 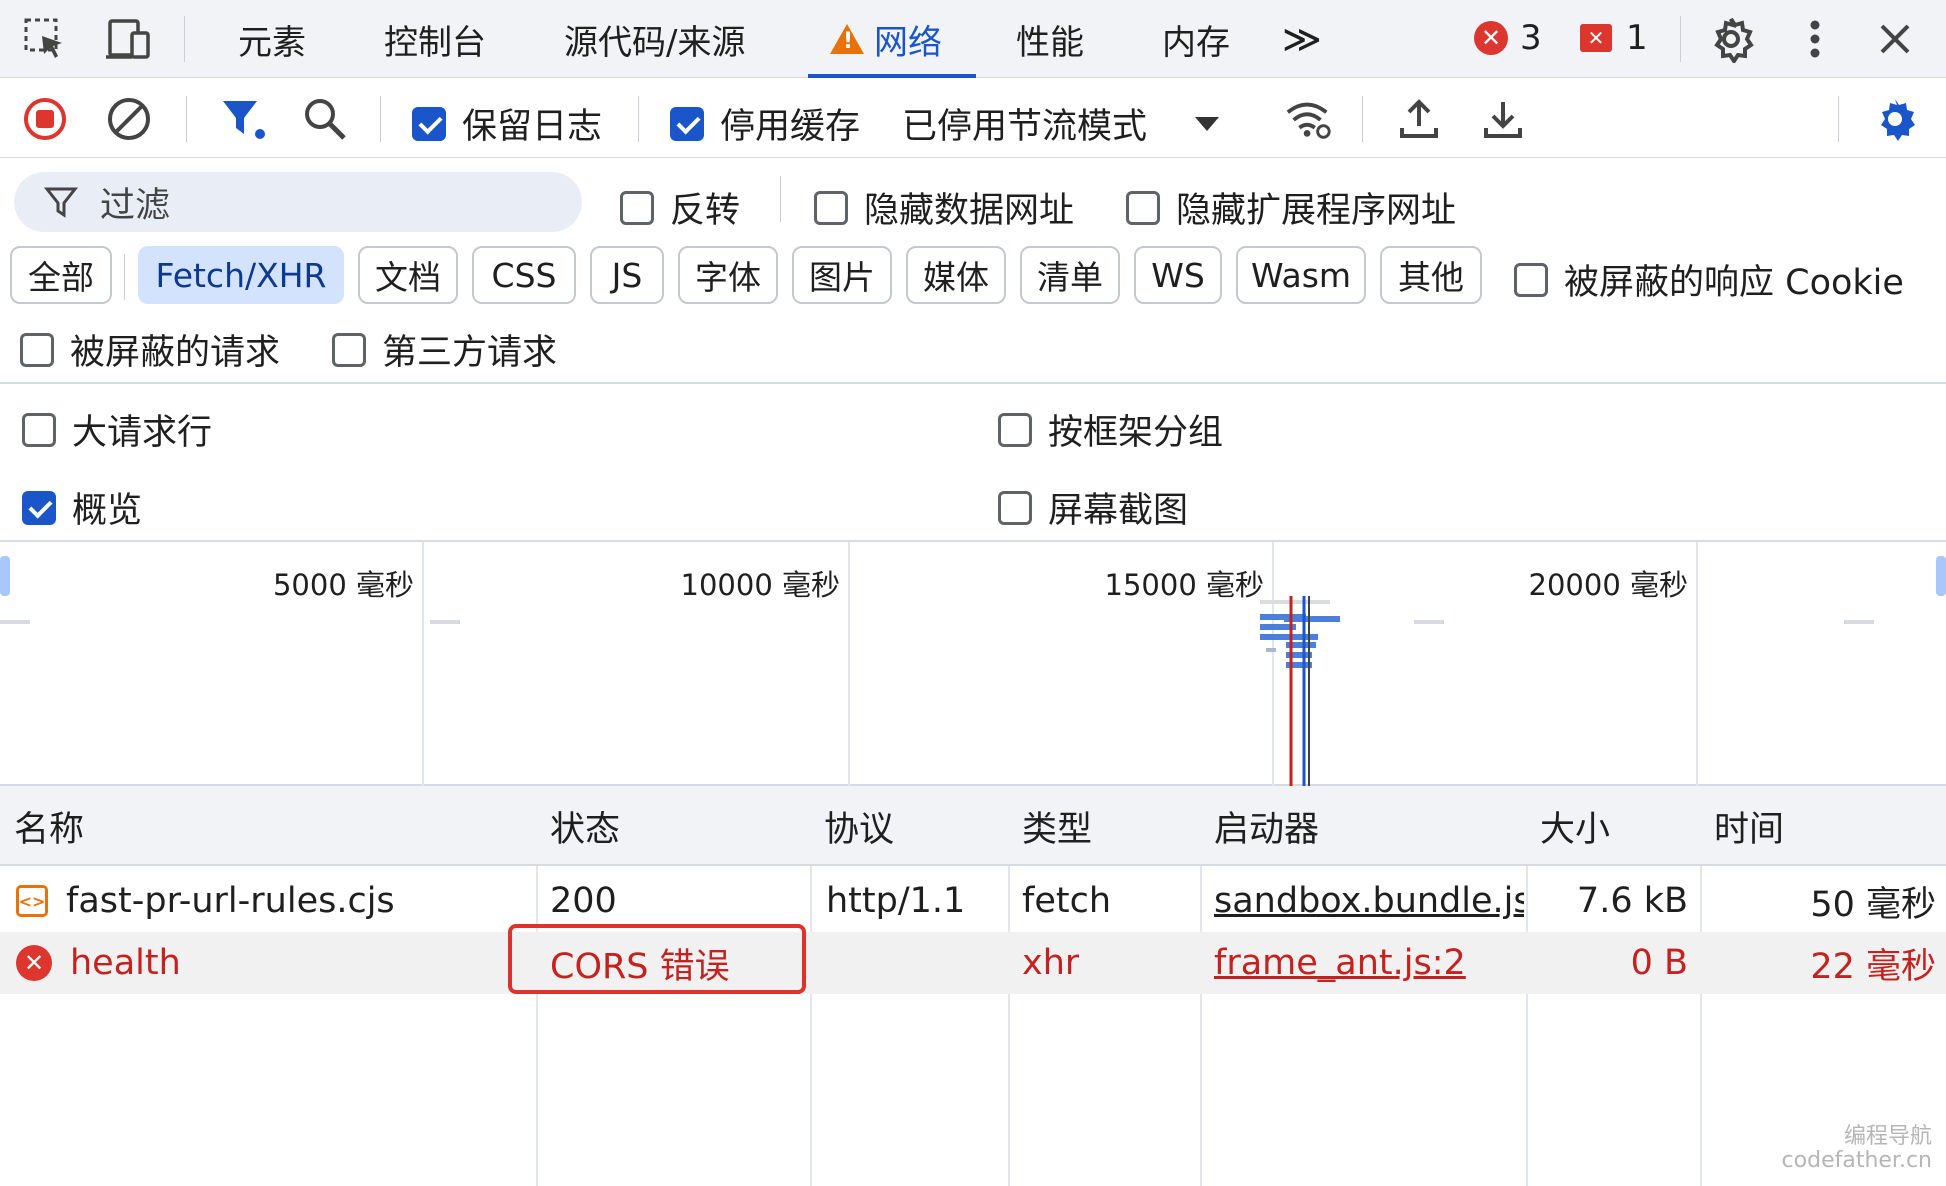 What do you see at coordinates (1143, 207) in the screenshot?
I see `hide-extension-urls-check` at bounding box center [1143, 207].